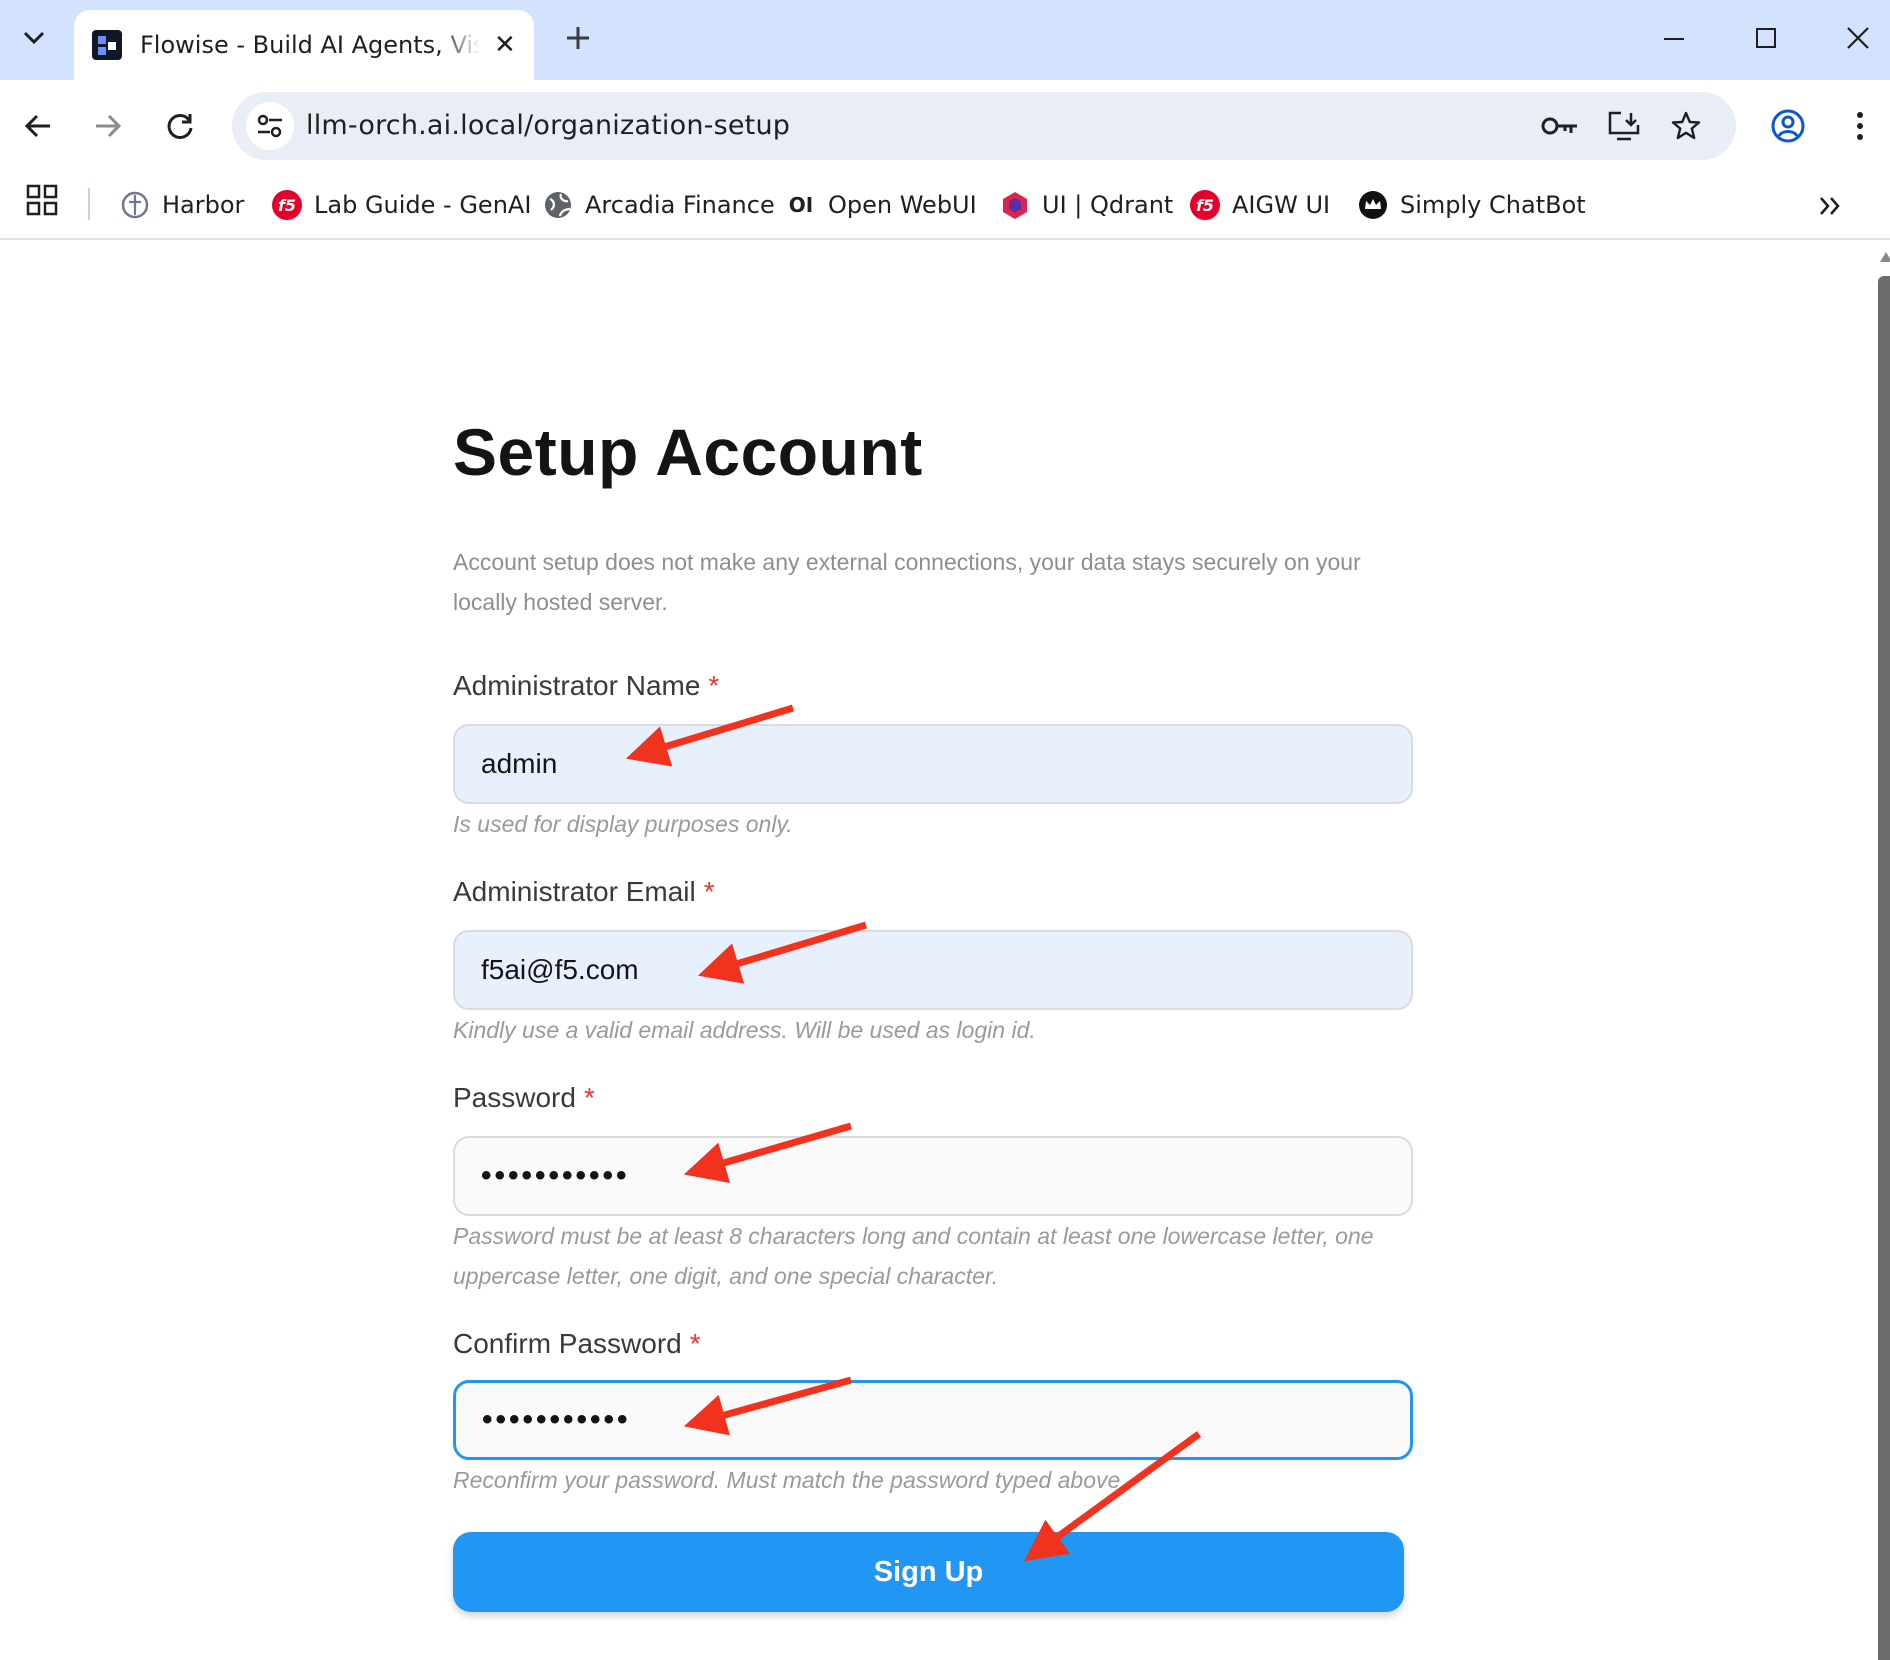 This screenshot has height=1660, width=1890. I want to click on reload-icon, so click(180, 126).